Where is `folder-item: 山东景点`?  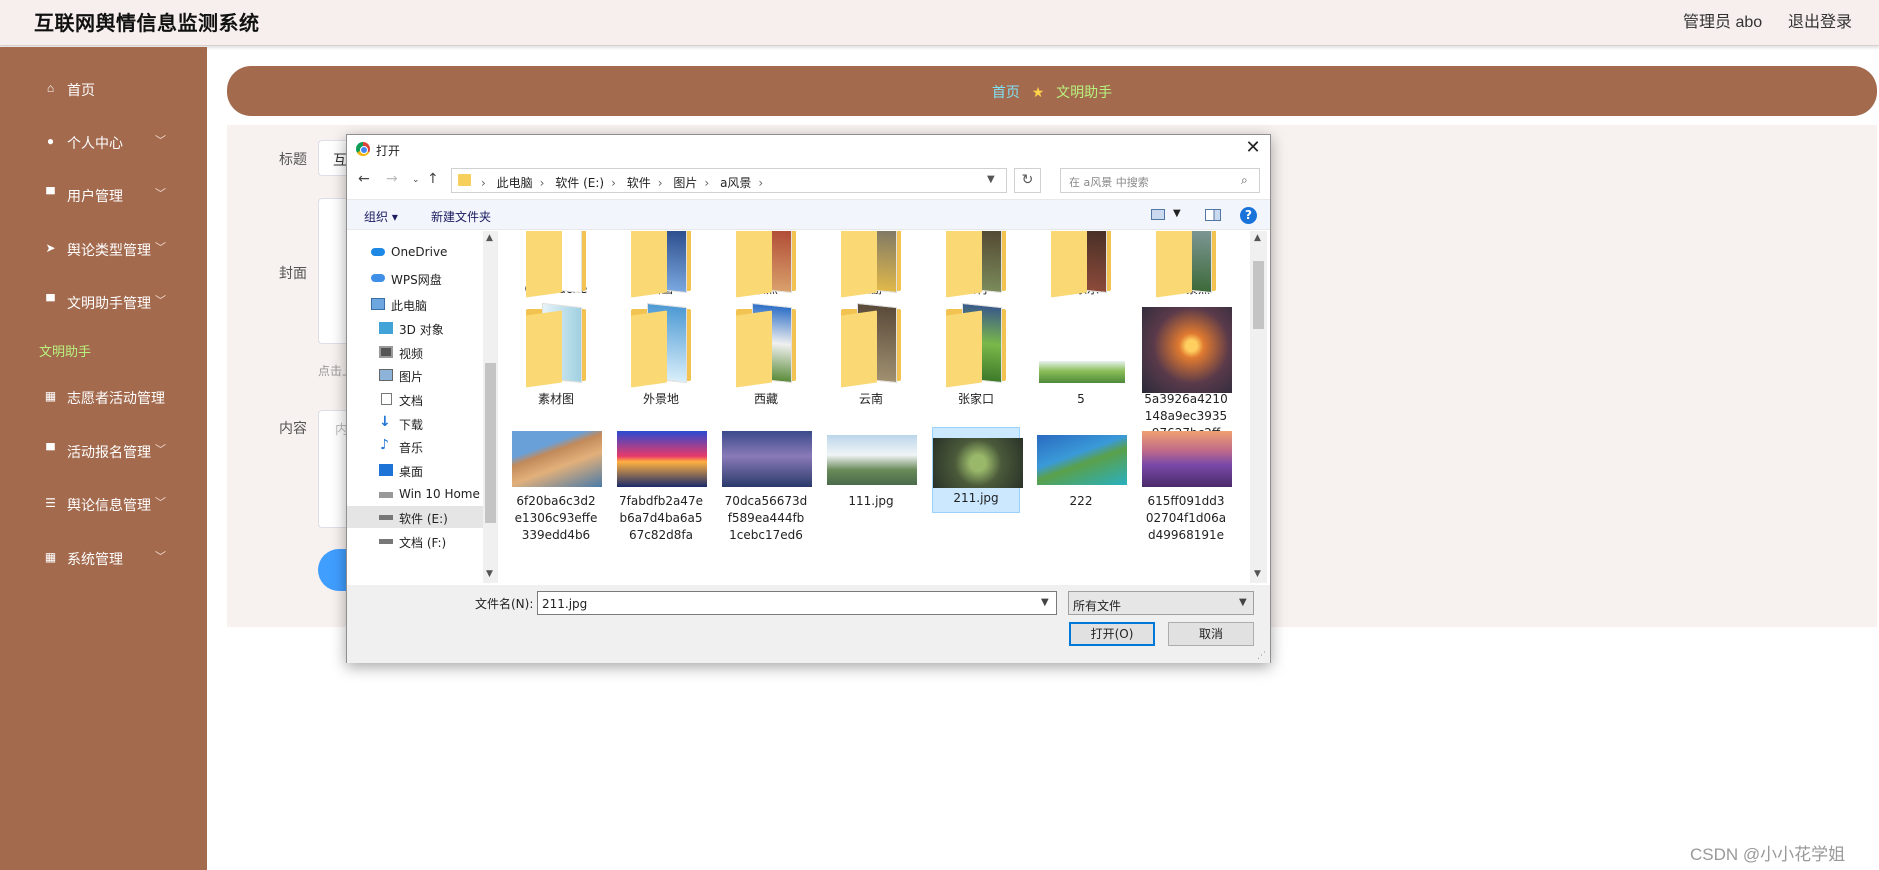 folder-item: 山东景点 is located at coordinates (1186, 264).